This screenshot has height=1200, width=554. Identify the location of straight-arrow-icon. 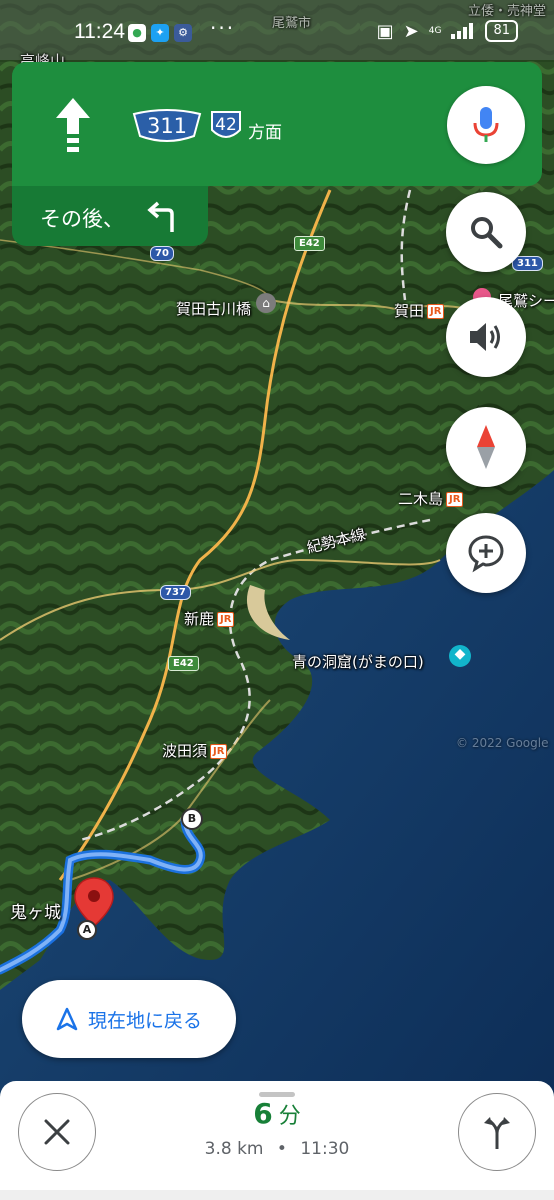
(73, 125).